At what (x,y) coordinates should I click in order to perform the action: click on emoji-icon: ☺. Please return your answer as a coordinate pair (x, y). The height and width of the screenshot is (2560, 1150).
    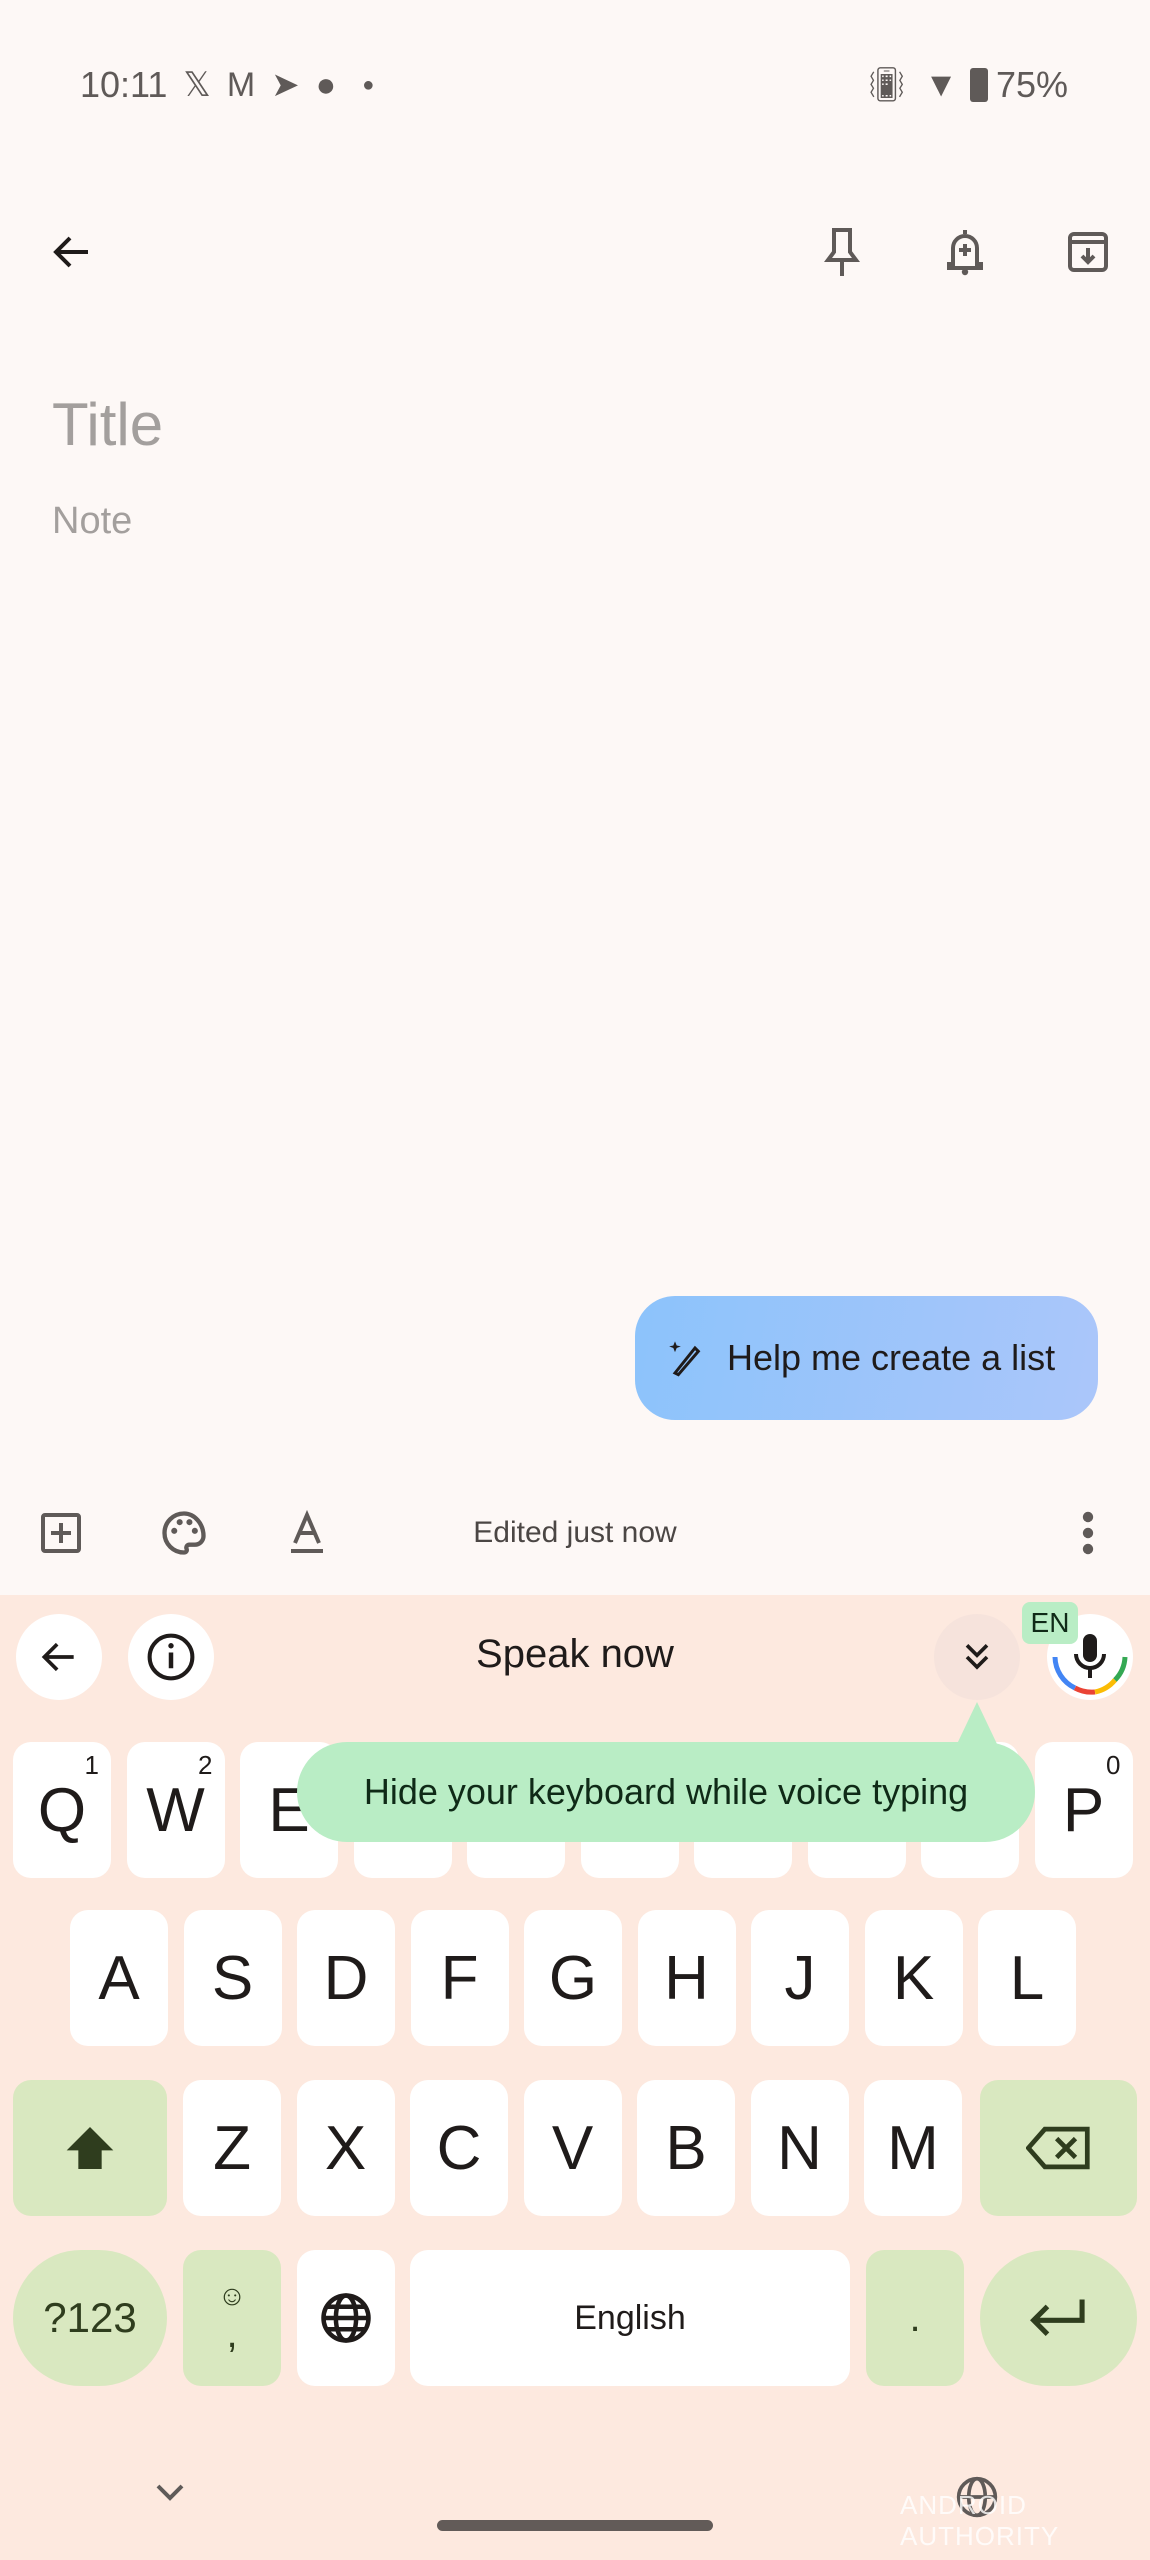
    Looking at the image, I should click on (232, 2295).